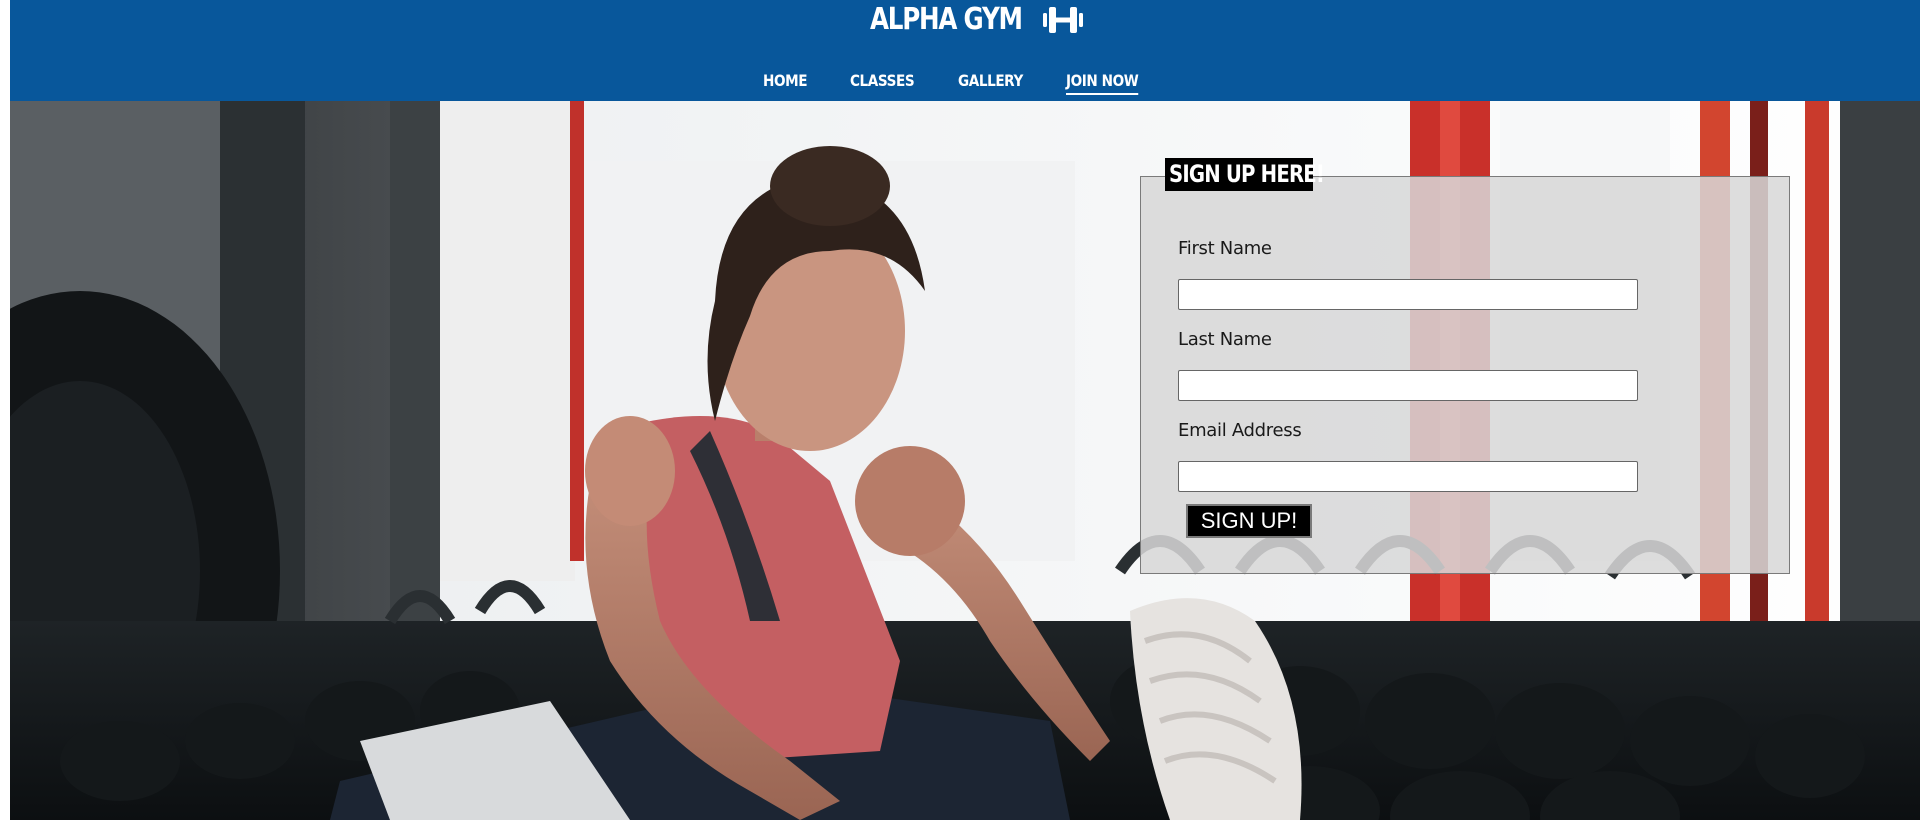 Image resolution: width=1920 pixels, height=820 pixels. I want to click on signup-title-text: SIGN UP HERE!, so click(1247, 174).